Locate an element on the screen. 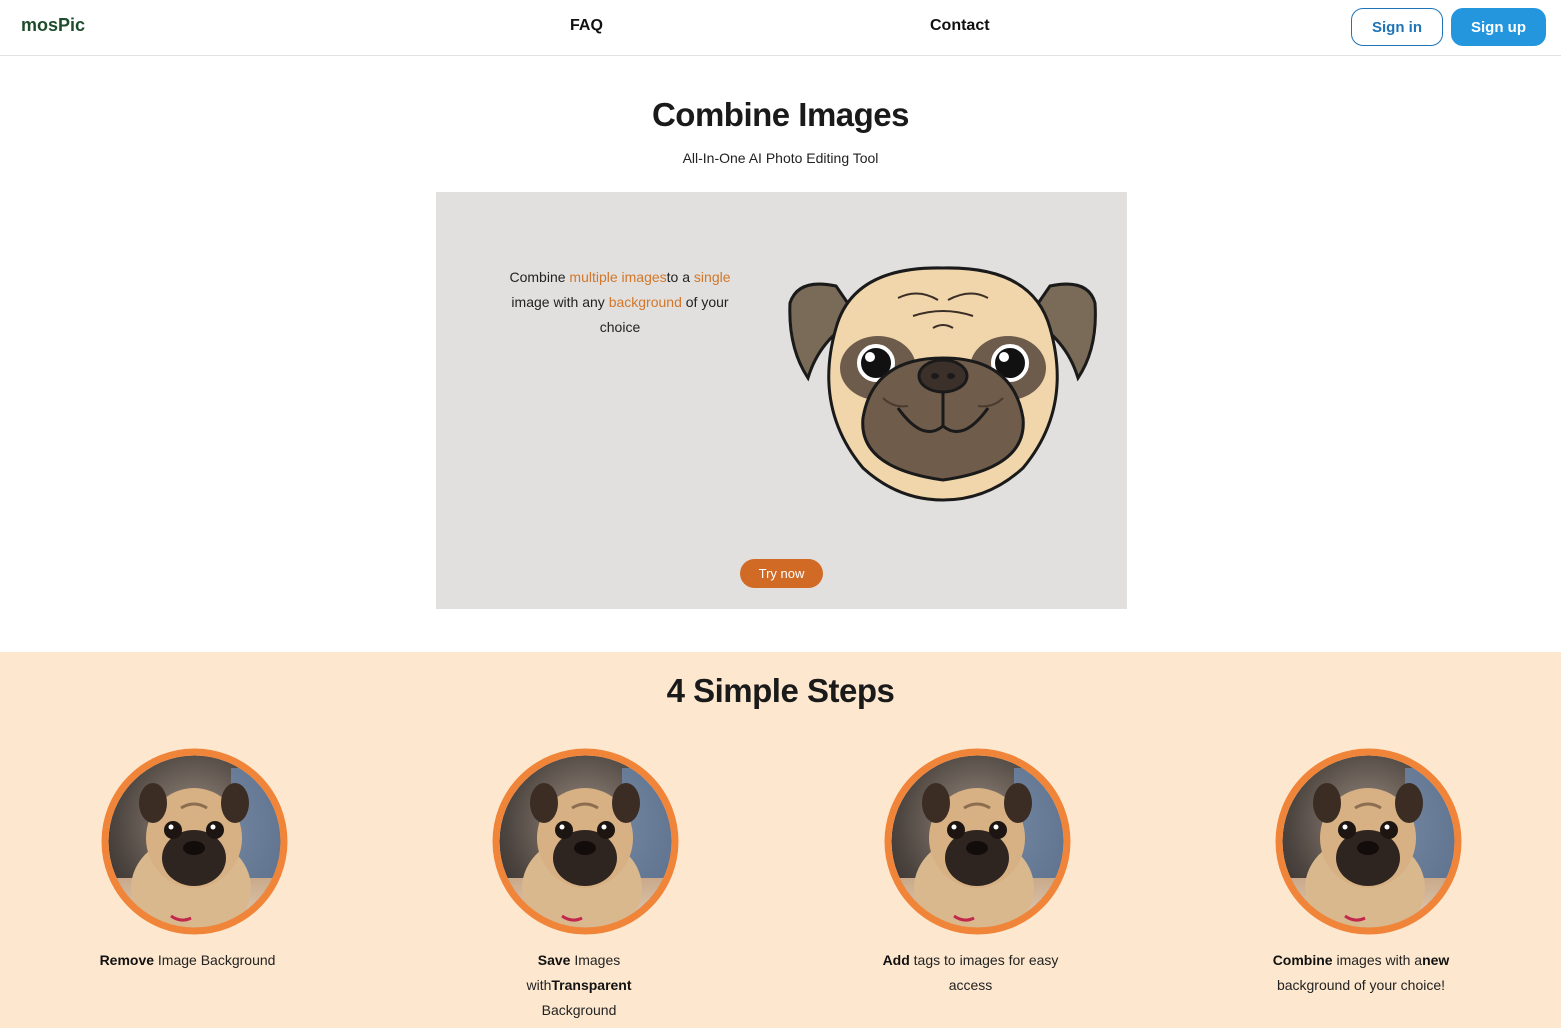 This screenshot has height=1028, width=1561. pug-face-illustration is located at coordinates (942, 384).